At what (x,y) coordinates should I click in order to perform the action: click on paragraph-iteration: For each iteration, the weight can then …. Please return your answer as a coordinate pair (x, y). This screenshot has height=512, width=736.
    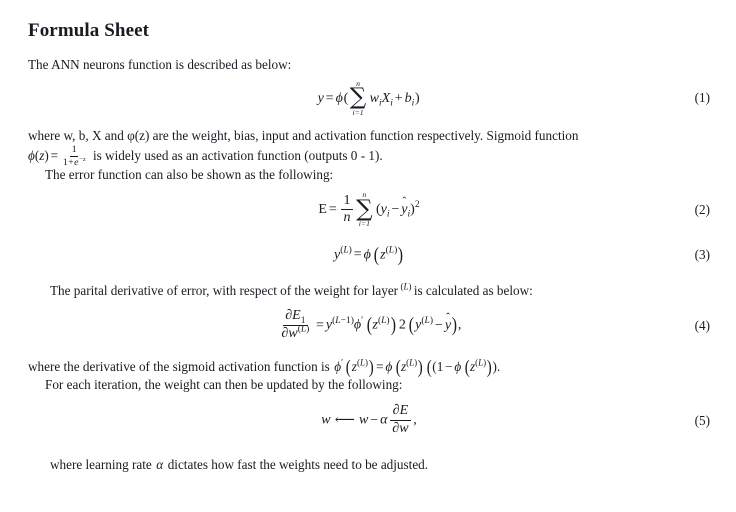
    Looking at the image, I should click on (224, 385).